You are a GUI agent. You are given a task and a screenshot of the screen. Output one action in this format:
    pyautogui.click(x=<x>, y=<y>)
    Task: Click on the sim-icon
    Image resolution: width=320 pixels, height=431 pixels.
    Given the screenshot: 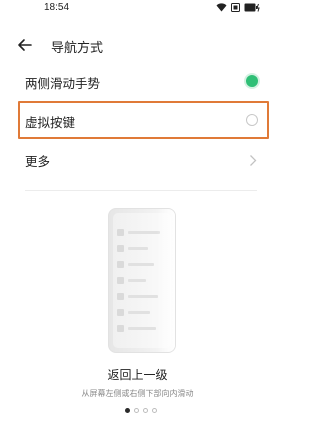 What is the action you would take?
    pyautogui.click(x=235, y=7)
    